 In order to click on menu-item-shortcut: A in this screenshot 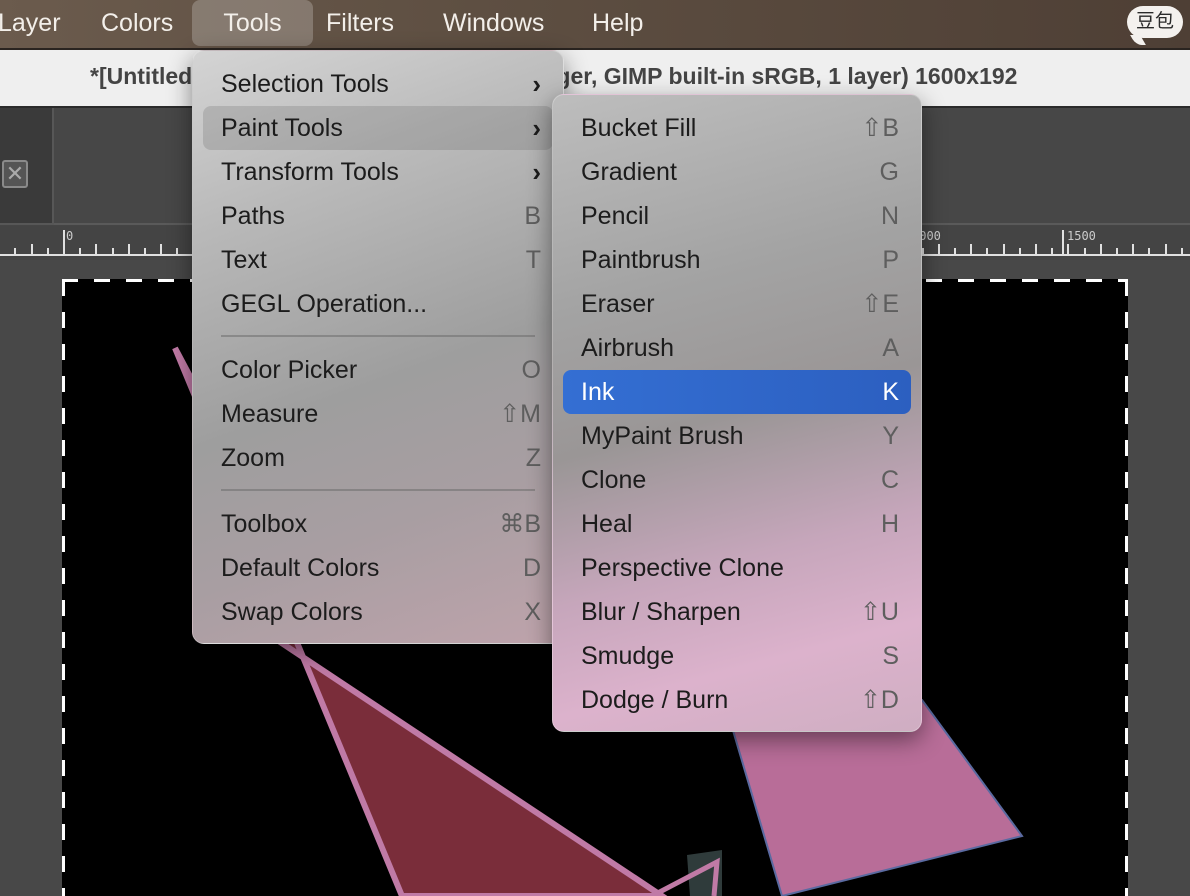, I will do `click(890, 348)`.